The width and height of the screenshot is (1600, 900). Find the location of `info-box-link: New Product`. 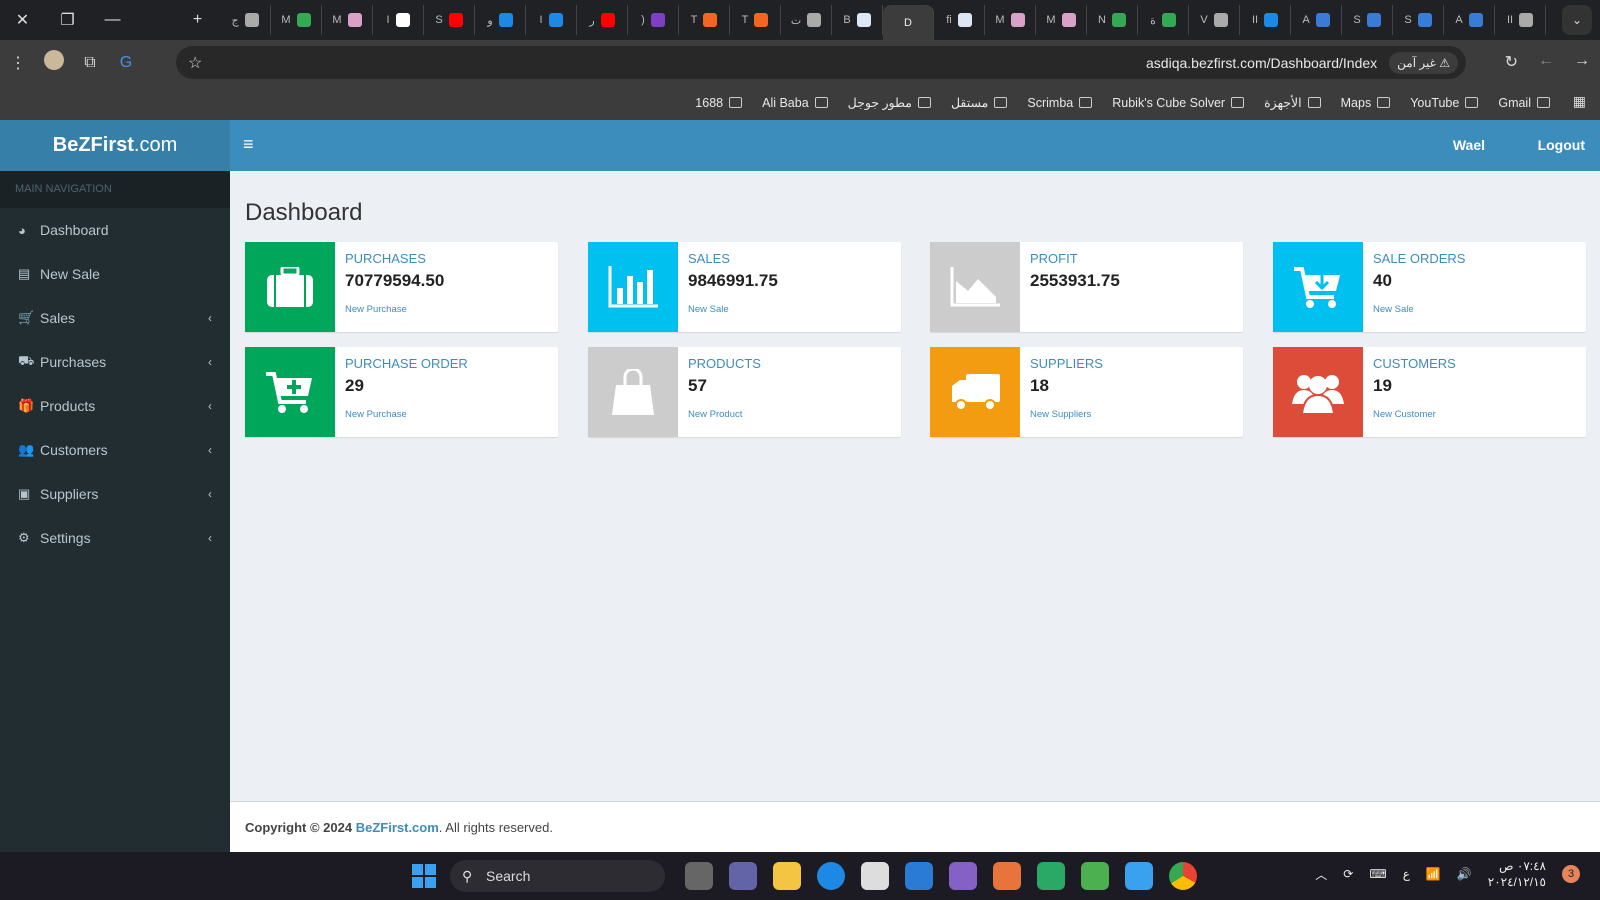

info-box-link: New Product is located at coordinates (715, 414).